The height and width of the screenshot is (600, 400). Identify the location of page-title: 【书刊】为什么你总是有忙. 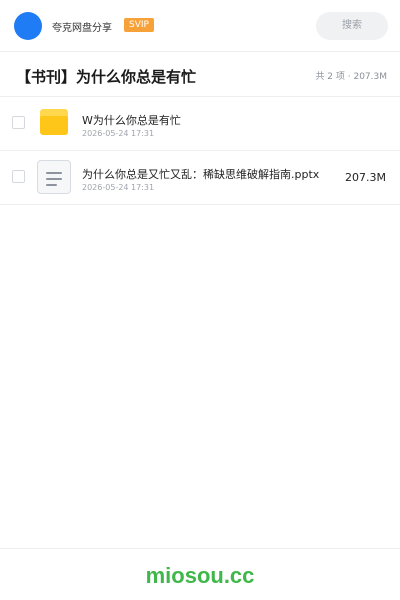
(106, 77).